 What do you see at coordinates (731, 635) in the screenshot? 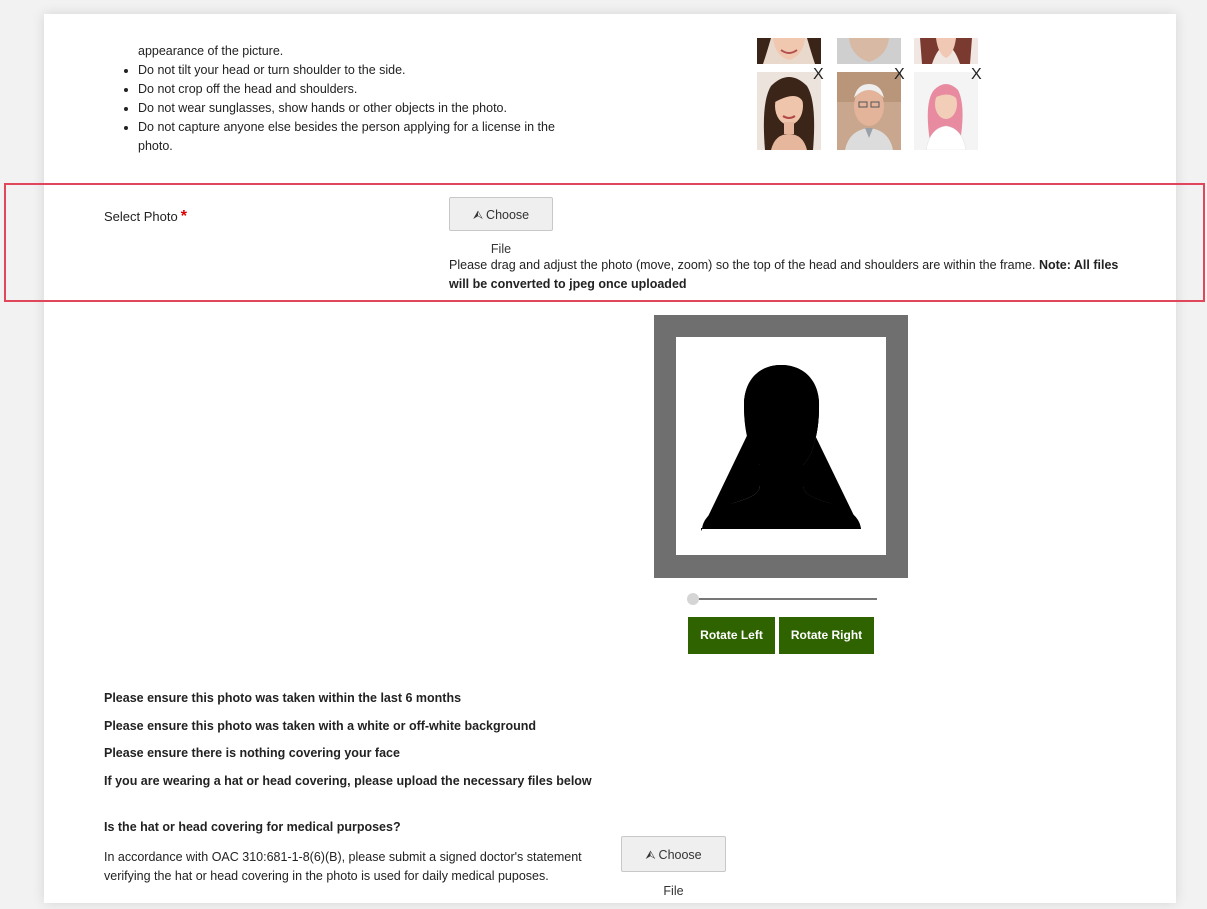
I see `rotate-left-button: Rotate Left` at bounding box center [731, 635].